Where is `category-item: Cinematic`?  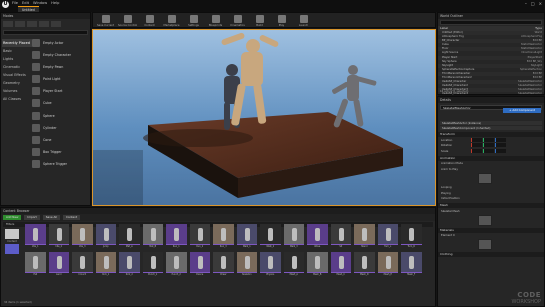
category-item: Cinematic is located at coordinates (17, 67).